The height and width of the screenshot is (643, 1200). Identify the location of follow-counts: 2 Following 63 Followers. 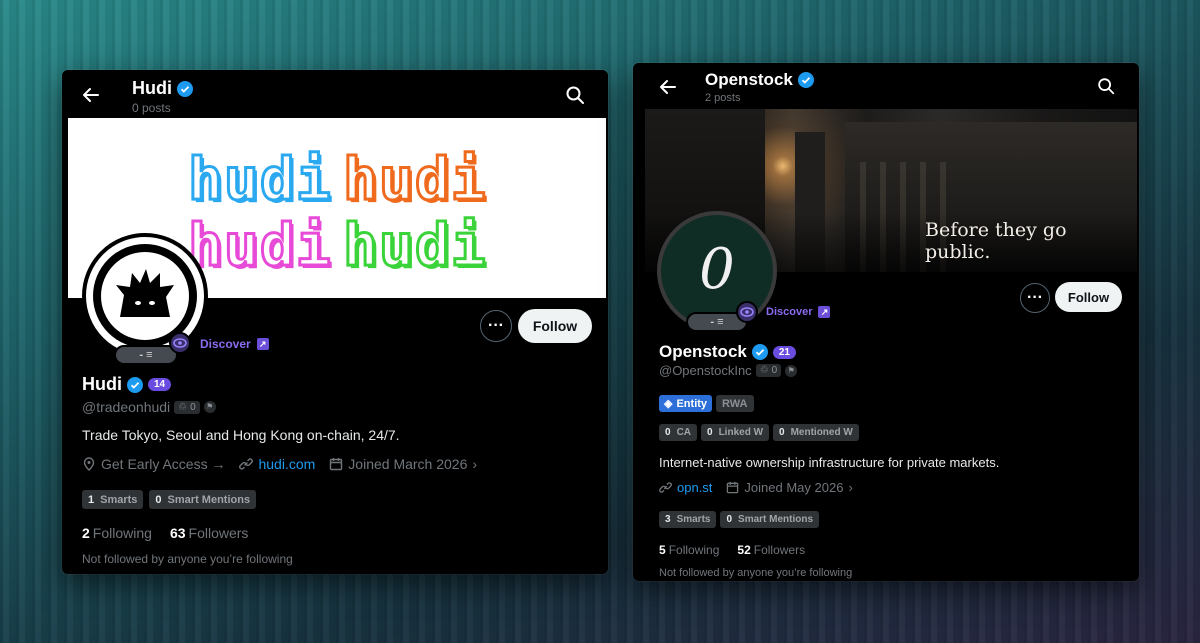
(165, 533).